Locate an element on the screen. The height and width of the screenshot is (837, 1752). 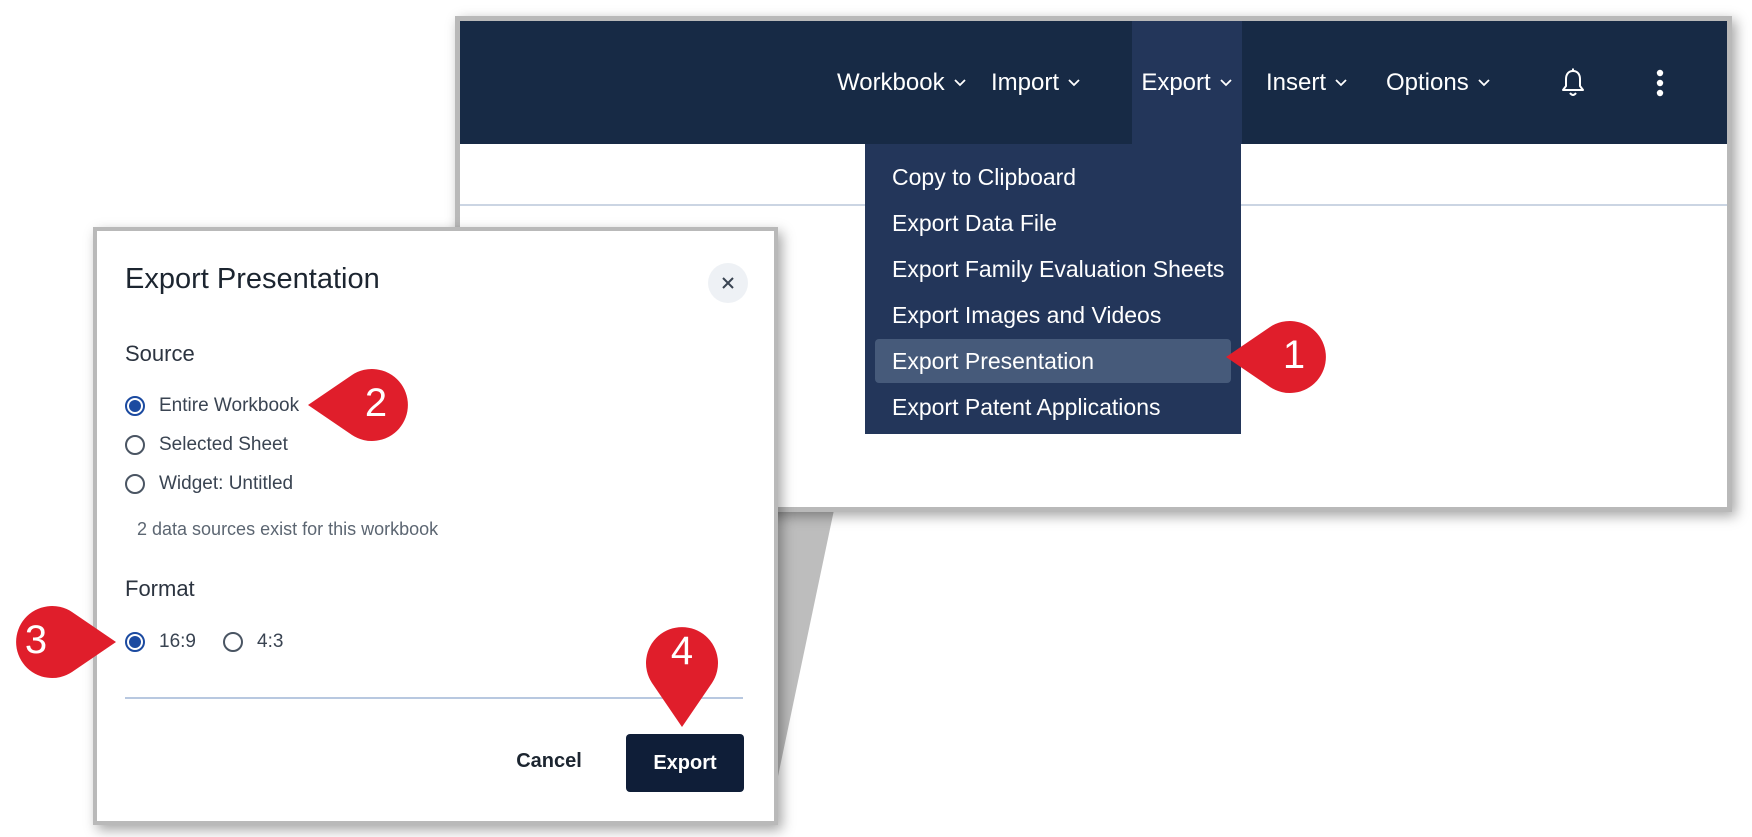
callout-marker-2: 2 is located at coordinates (366, 405).